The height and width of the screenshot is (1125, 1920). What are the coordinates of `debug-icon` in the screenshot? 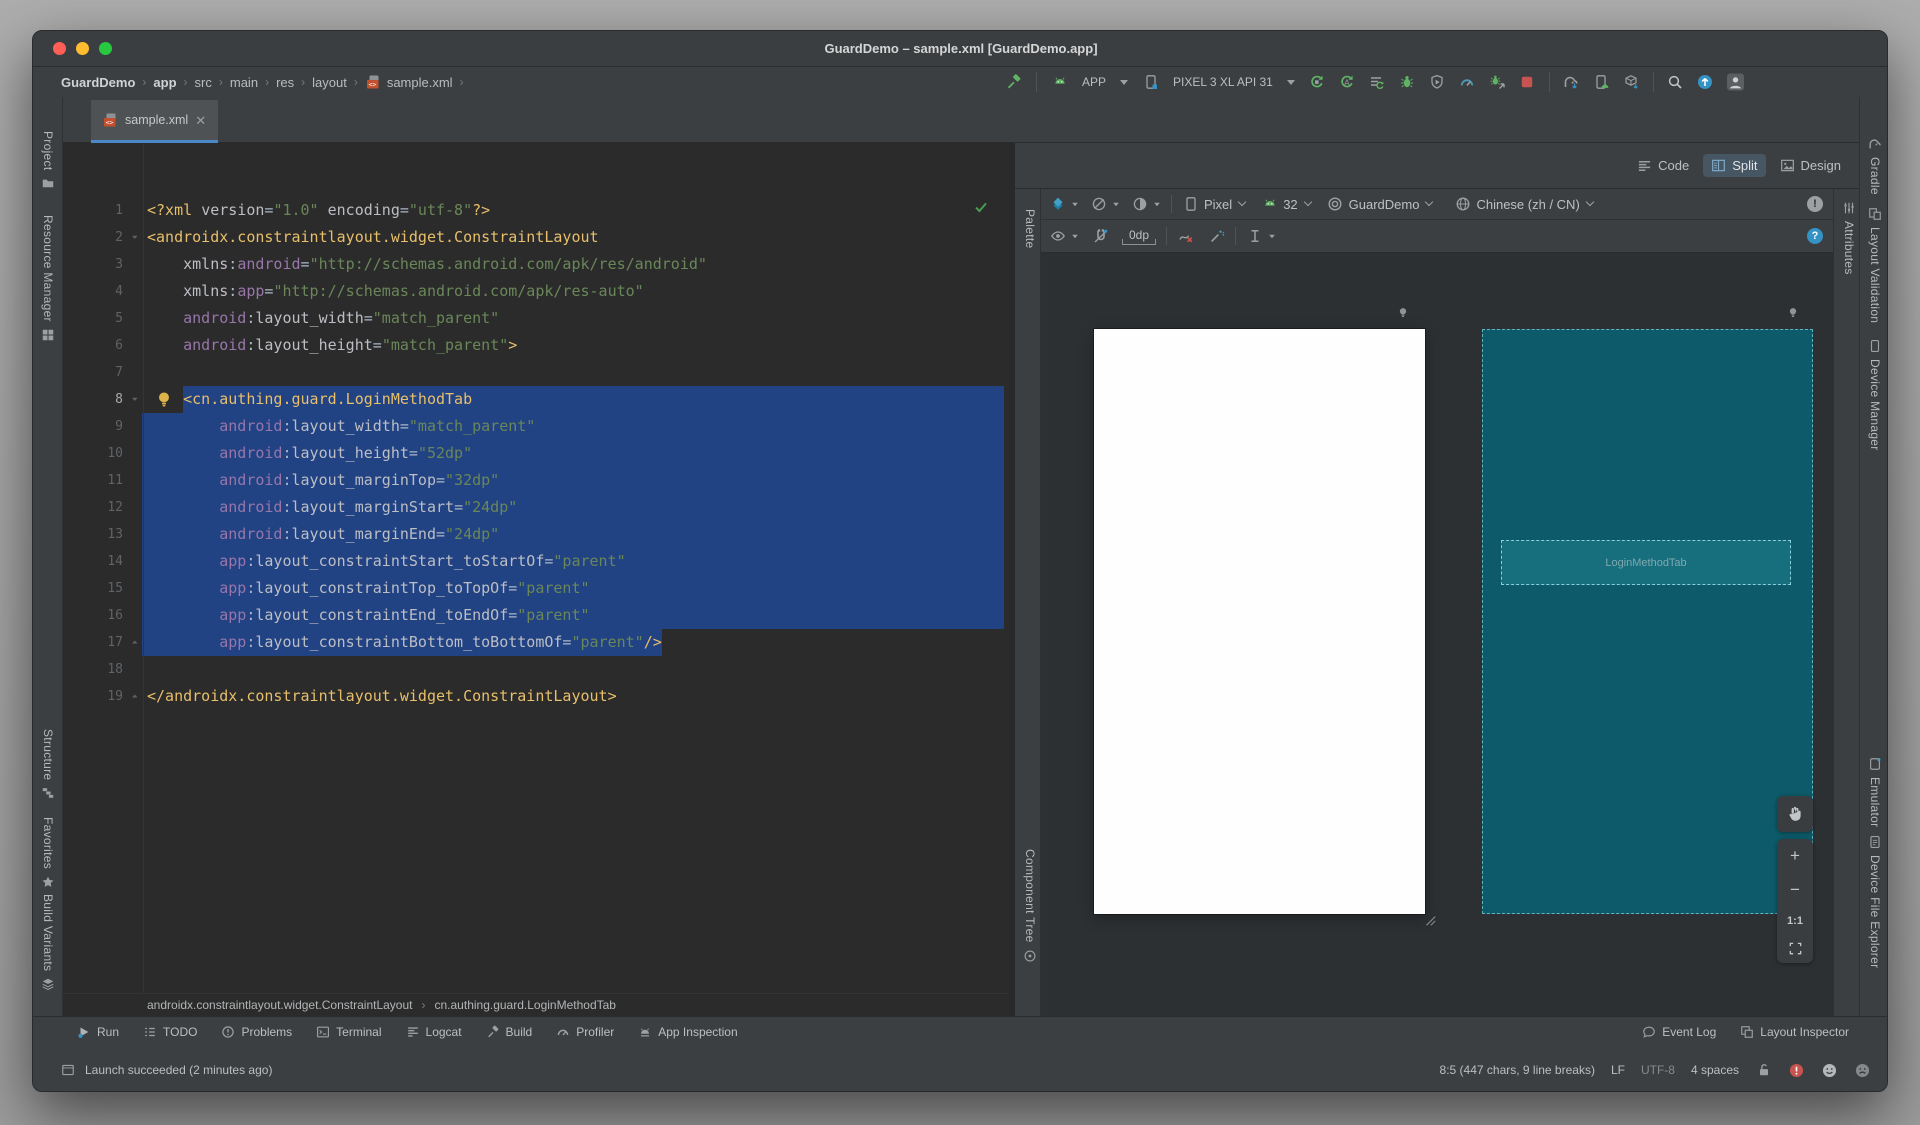 It's located at (1407, 82).